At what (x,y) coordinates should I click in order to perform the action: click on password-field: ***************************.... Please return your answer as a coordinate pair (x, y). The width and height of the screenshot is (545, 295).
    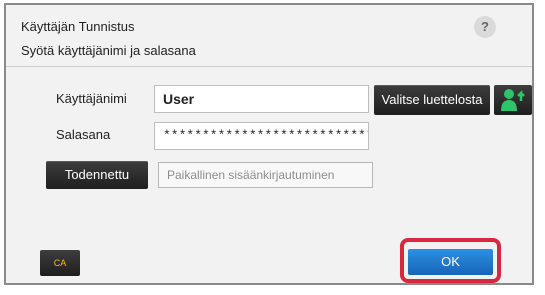
    Looking at the image, I should click on (261, 136).